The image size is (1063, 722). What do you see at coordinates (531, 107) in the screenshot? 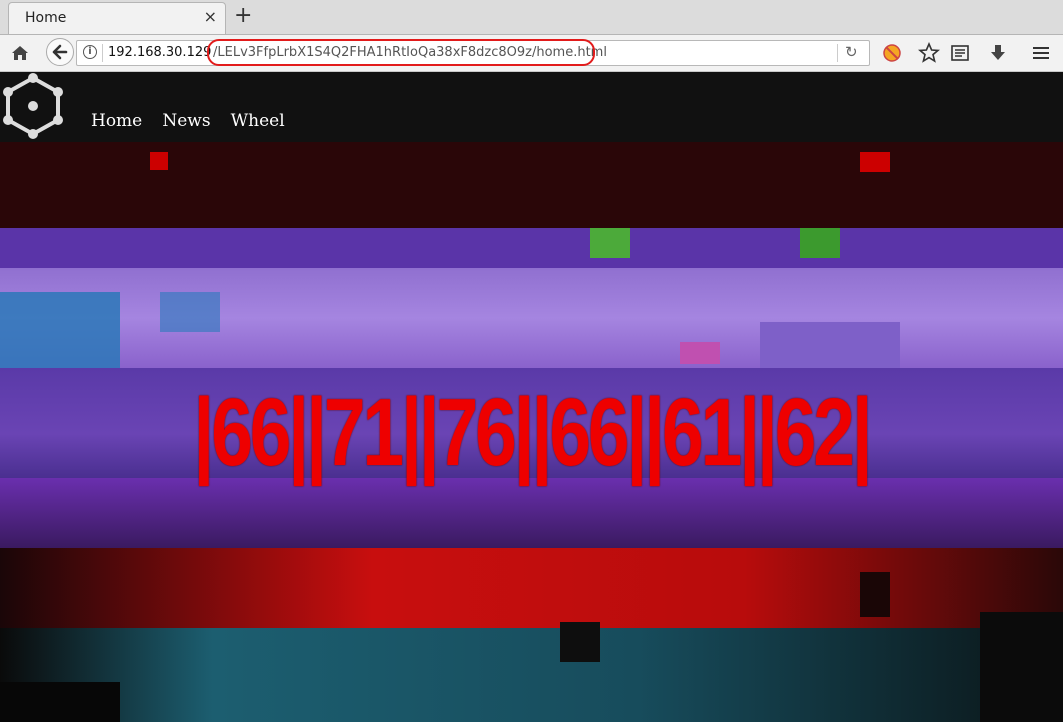
I see `site-header: Home News Wheel` at bounding box center [531, 107].